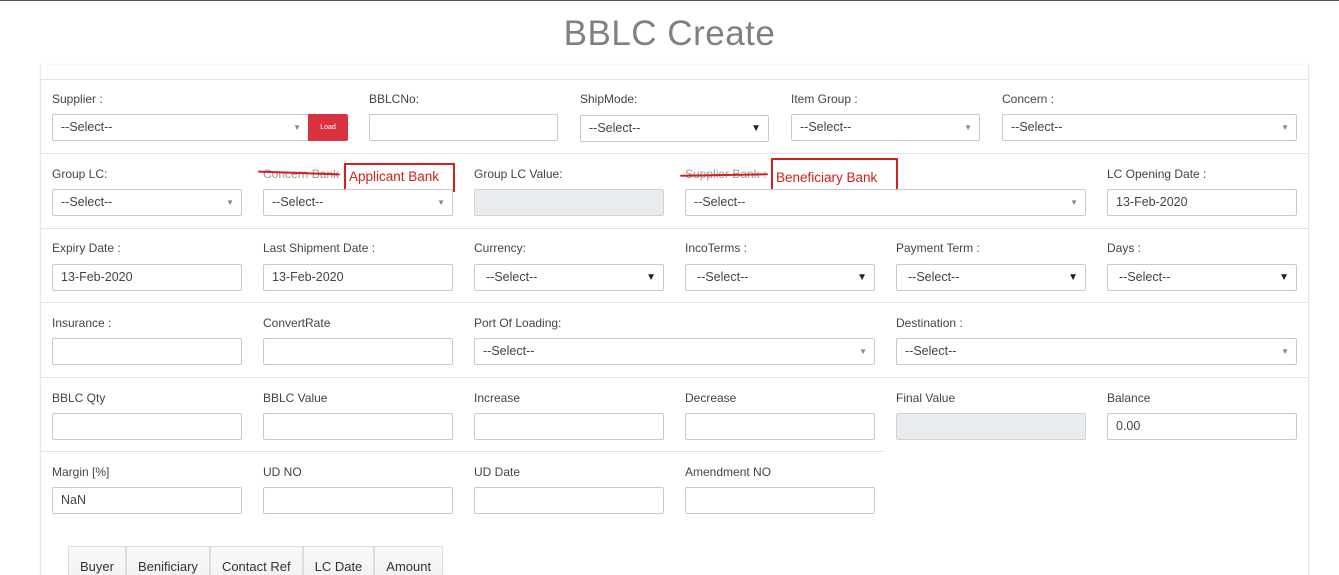 The height and width of the screenshot is (575, 1339). I want to click on decrease-label: Decrease, so click(711, 398).